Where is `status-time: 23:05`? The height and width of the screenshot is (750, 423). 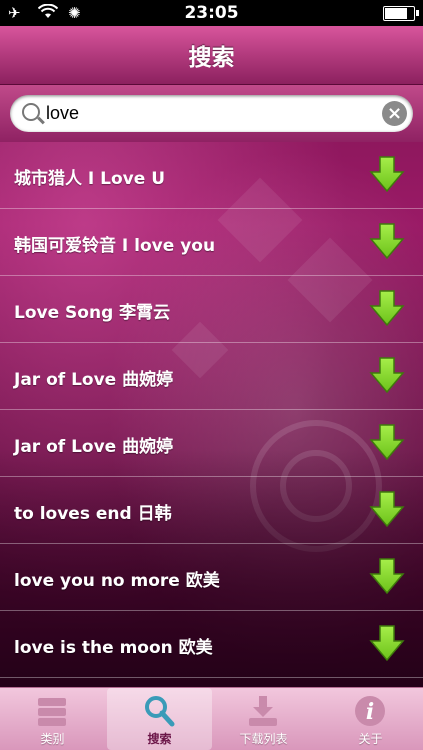
status-time: 23:05 is located at coordinates (211, 13).